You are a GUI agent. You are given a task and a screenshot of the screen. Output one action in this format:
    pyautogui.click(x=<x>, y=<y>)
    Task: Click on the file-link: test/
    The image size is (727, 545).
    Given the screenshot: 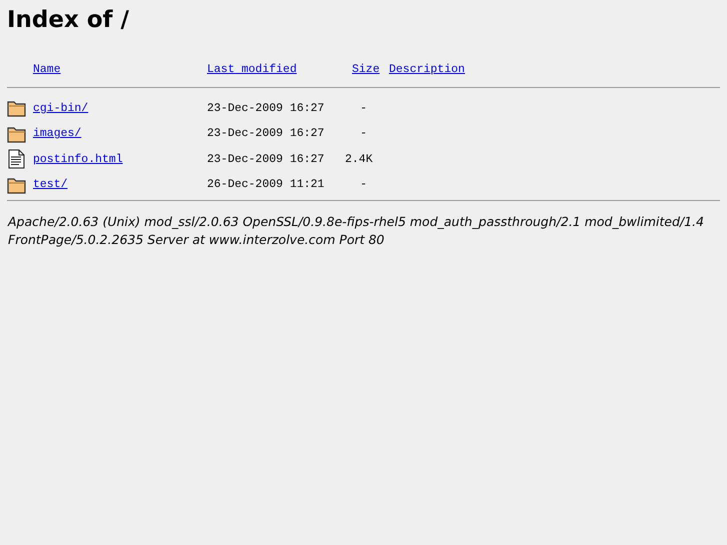 What is the action you would take?
    pyautogui.click(x=50, y=185)
    